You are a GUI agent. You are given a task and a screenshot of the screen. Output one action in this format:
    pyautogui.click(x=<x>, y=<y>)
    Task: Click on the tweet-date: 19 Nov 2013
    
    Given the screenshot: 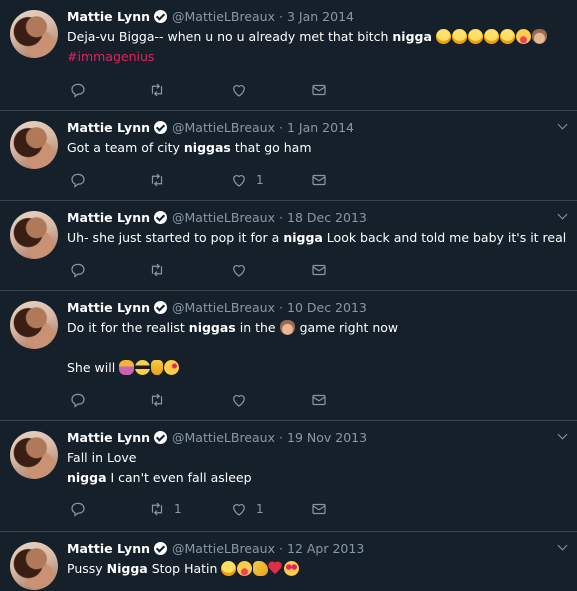 What is the action you would take?
    pyautogui.click(x=327, y=437)
    